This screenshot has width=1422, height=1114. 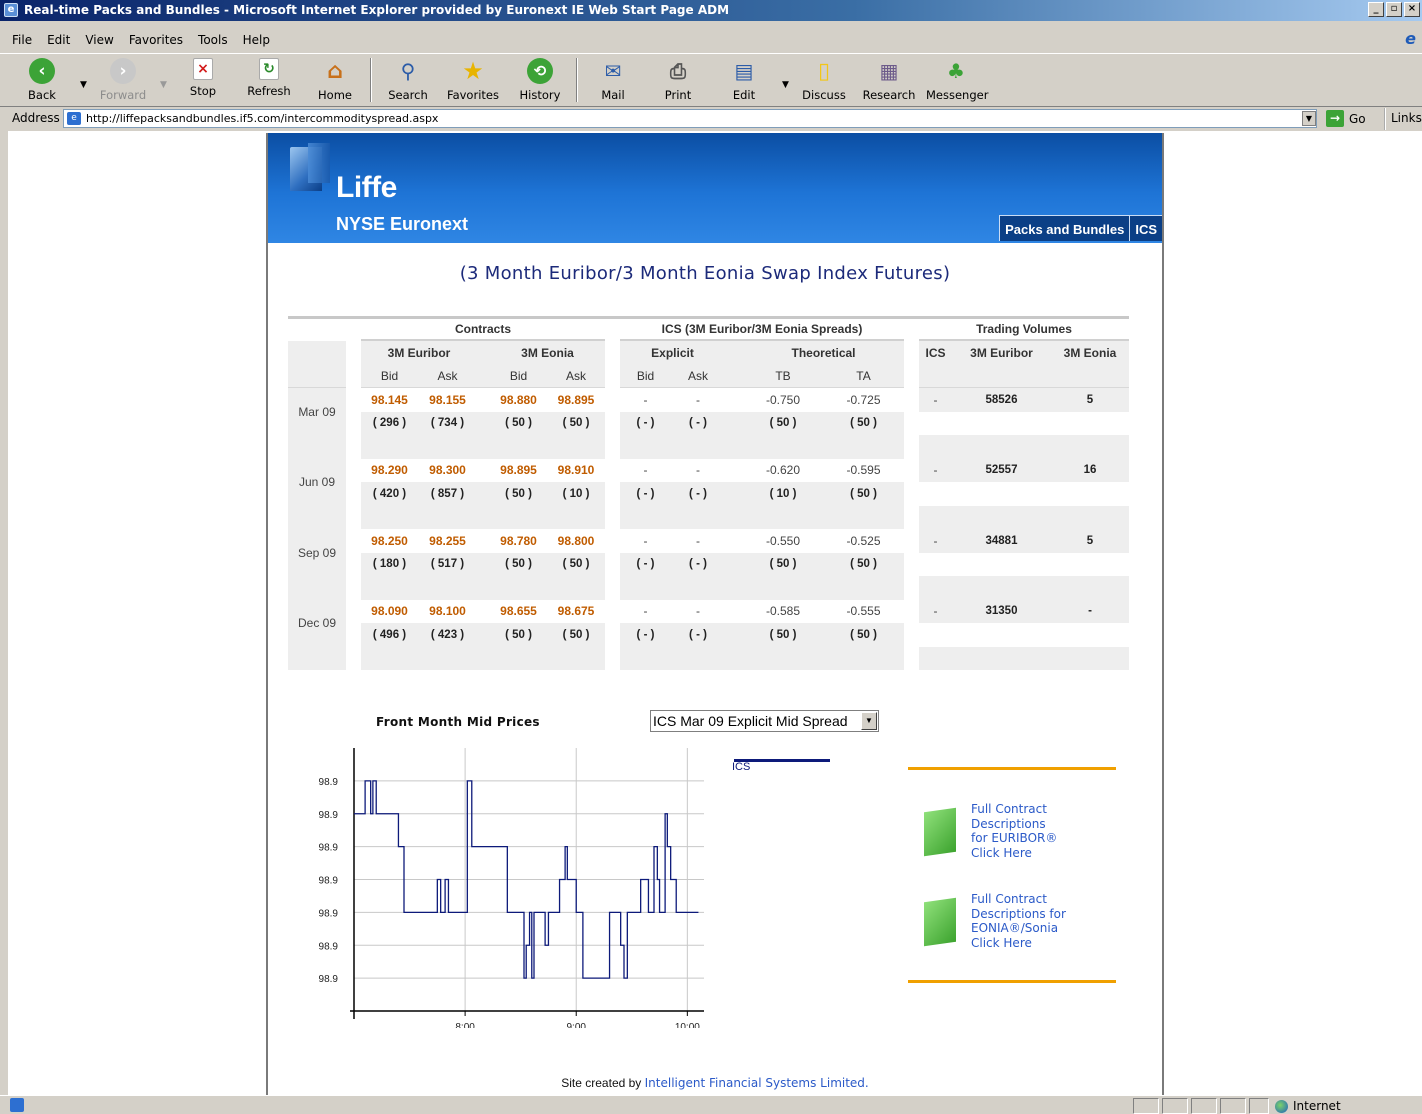 What do you see at coordinates (869, 721) in the screenshot?
I see `chevron-down-icon: ▼` at bounding box center [869, 721].